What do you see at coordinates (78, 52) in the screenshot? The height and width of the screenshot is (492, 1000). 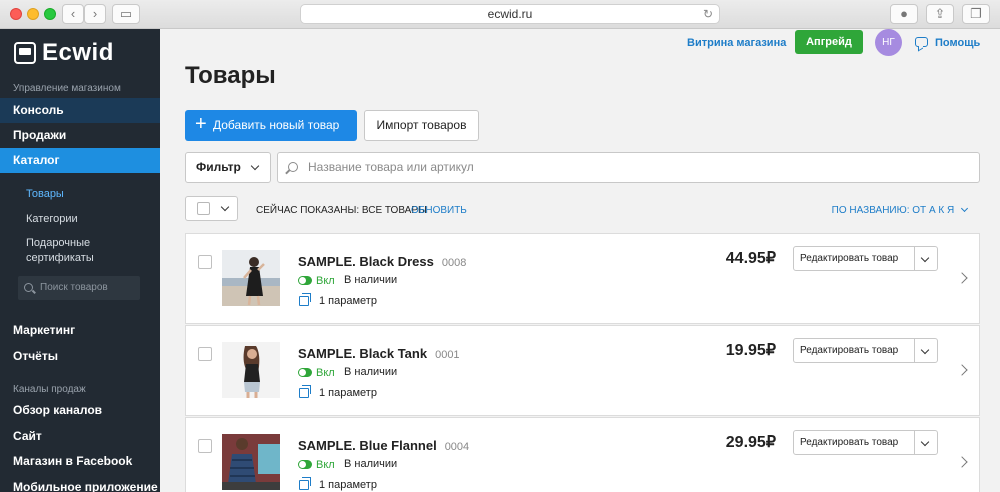 I see `logo-text: Ecwid` at bounding box center [78, 52].